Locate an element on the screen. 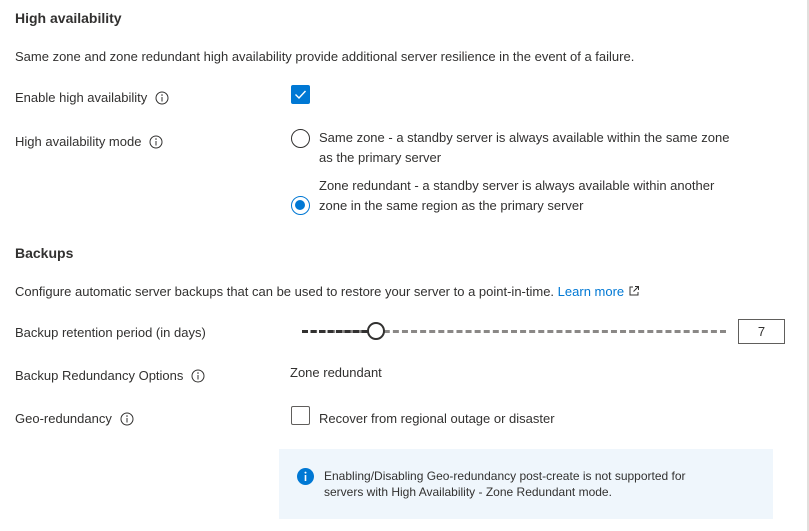  retention-slider-thumb is located at coordinates (376, 331).